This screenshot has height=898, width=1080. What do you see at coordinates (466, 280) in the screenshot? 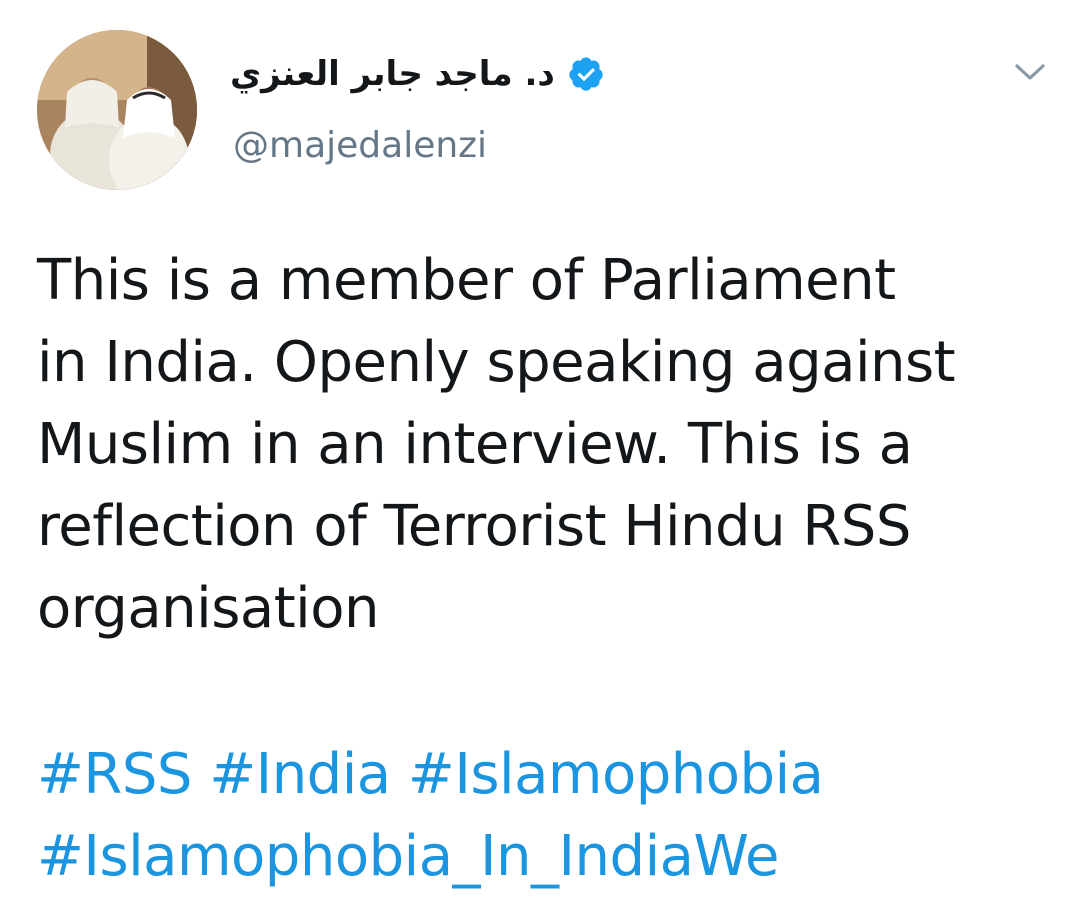
I see `tweet-text-line: This is a member of Parliament` at bounding box center [466, 280].